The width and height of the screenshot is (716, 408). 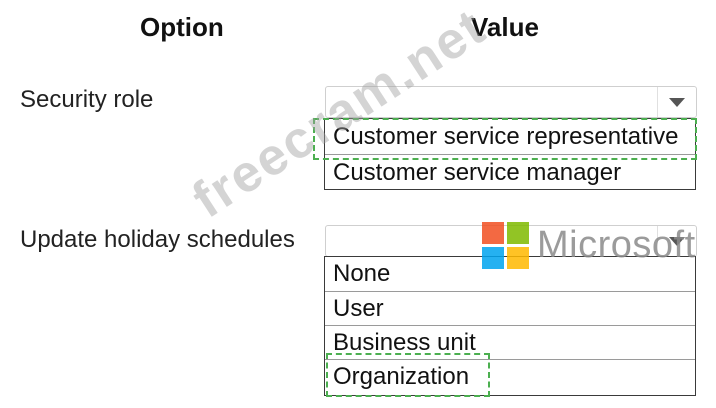 I want to click on microsoft-logo-text: Microsoft, so click(x=616, y=245).